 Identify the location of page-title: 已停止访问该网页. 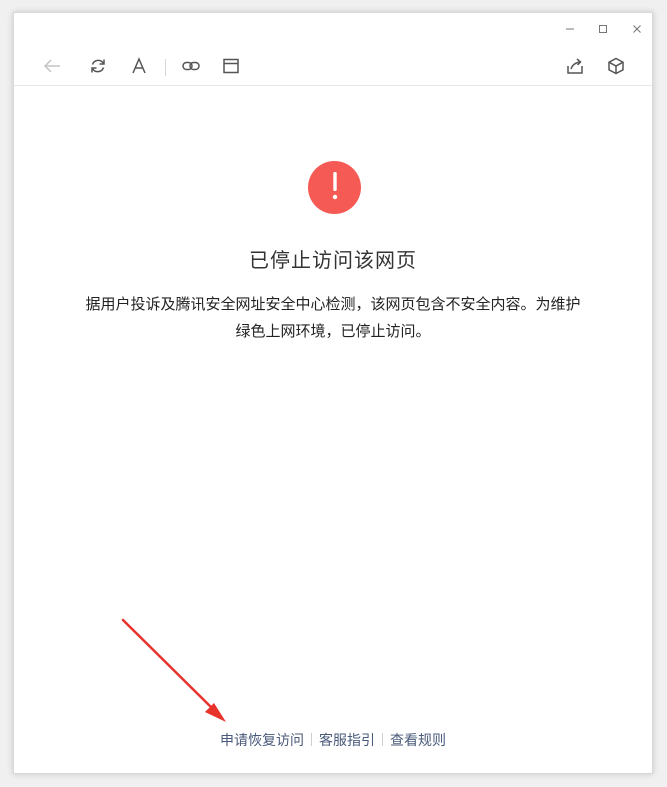
(333, 260).